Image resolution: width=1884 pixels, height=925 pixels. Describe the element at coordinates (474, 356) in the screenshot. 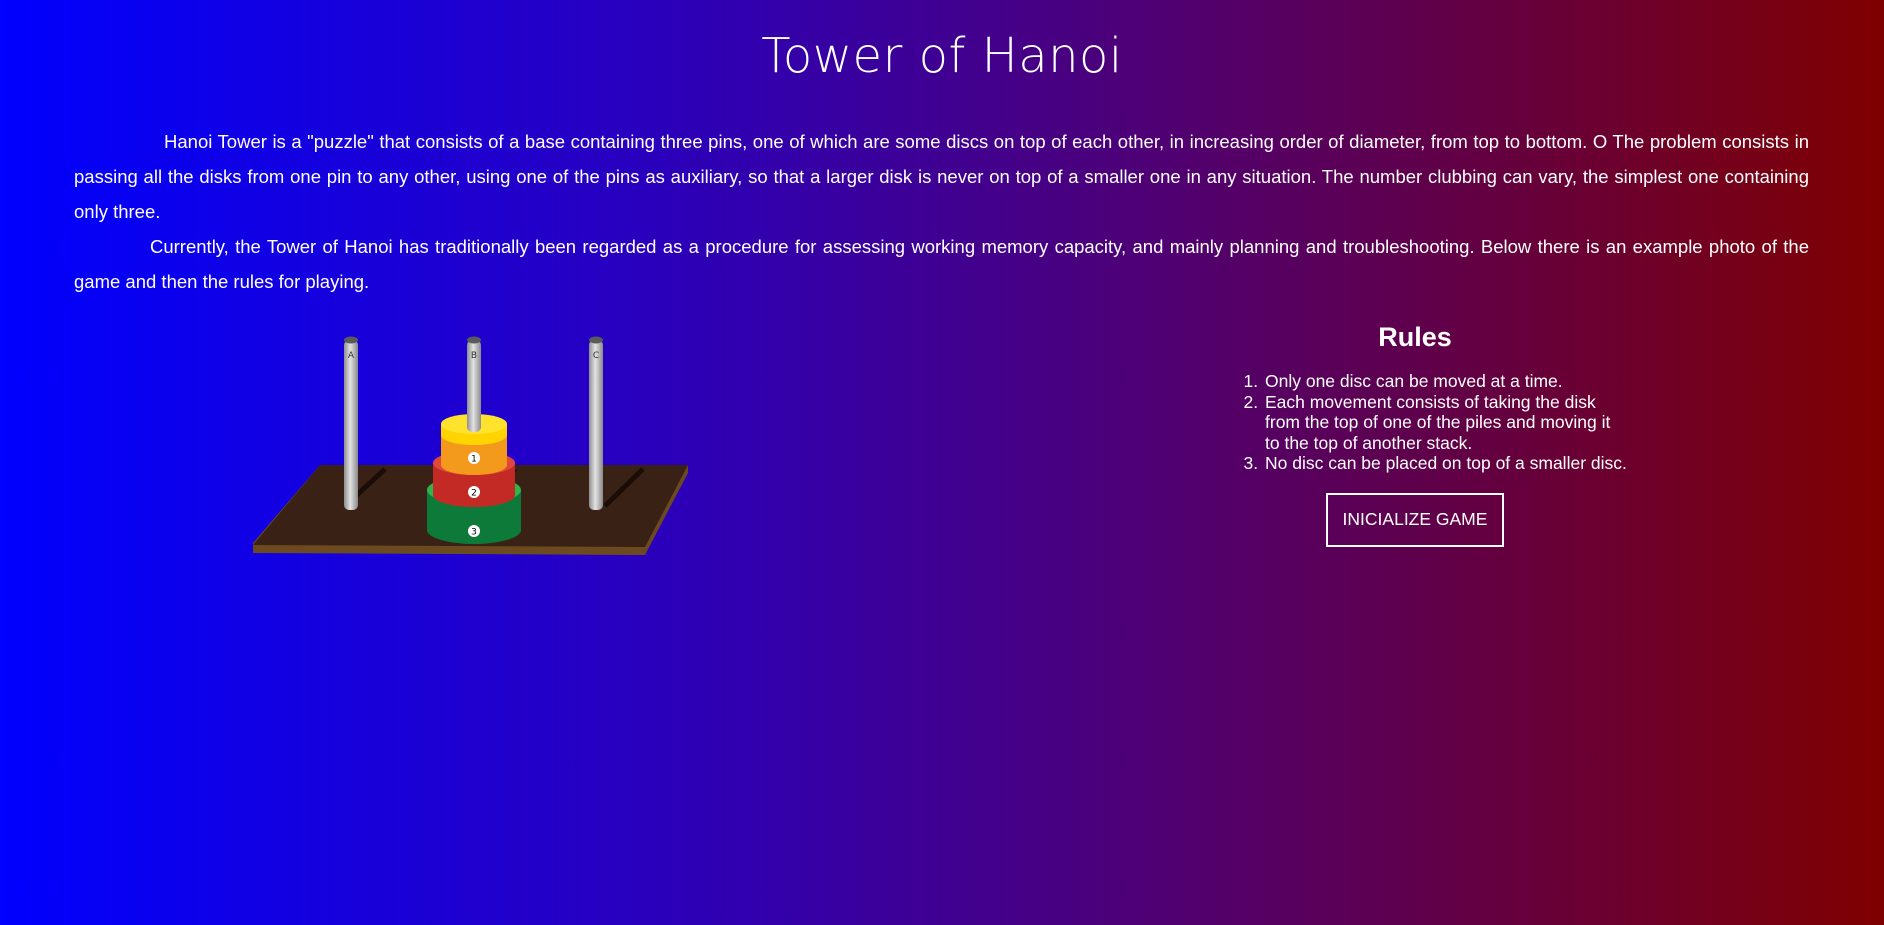

I see `pin-label-b: B` at that location.